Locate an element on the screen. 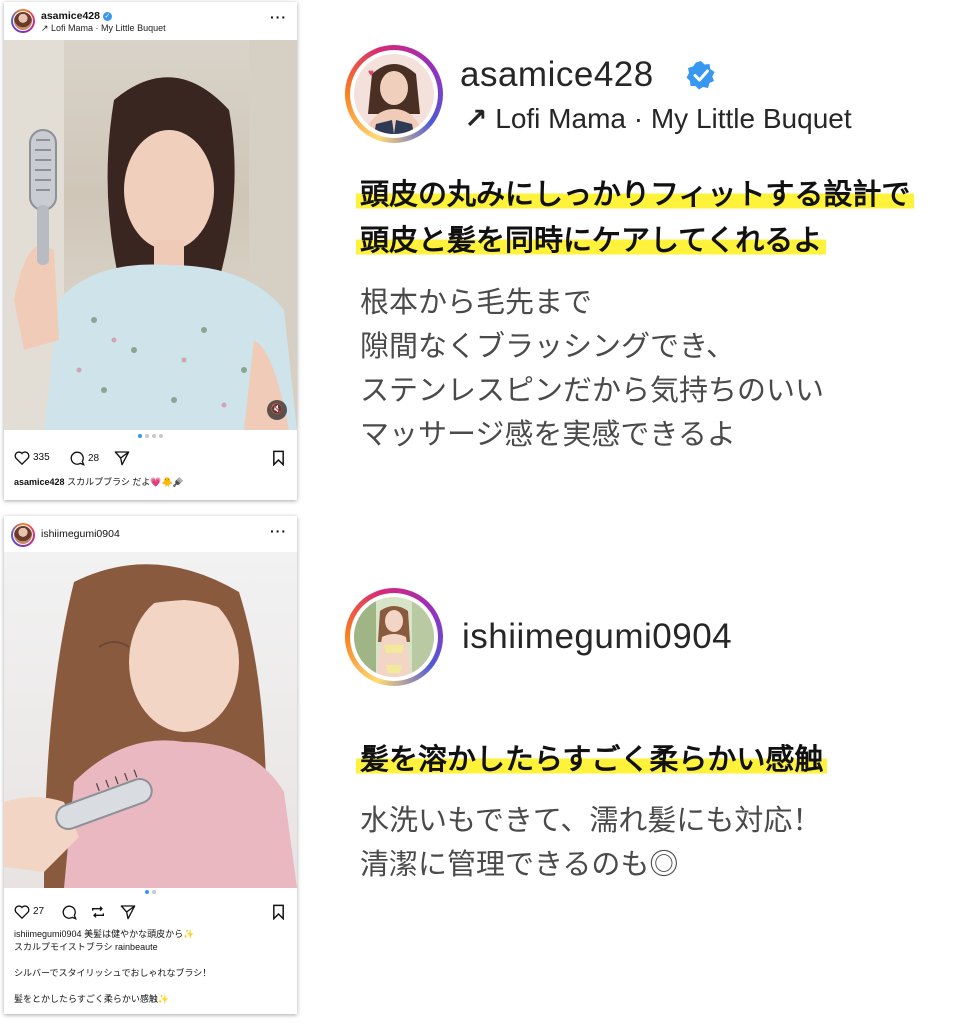 The image size is (964, 1024). repost-button is located at coordinates (98, 912).